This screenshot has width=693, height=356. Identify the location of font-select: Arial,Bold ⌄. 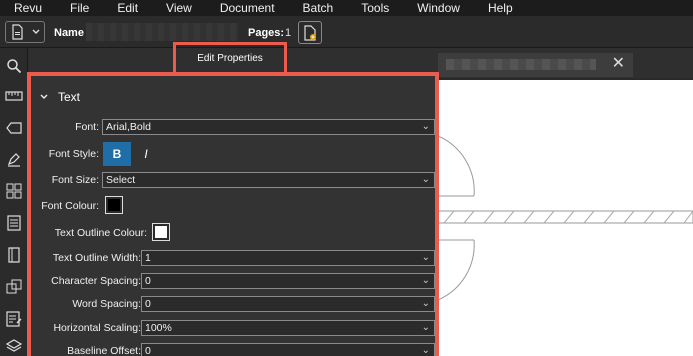
(268, 127).